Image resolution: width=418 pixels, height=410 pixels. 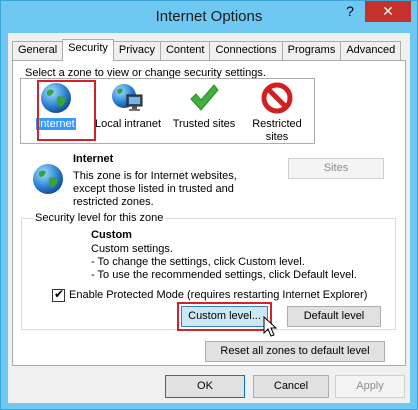 I want to click on zone-local-intranet: Local intranet, so click(x=128, y=106).